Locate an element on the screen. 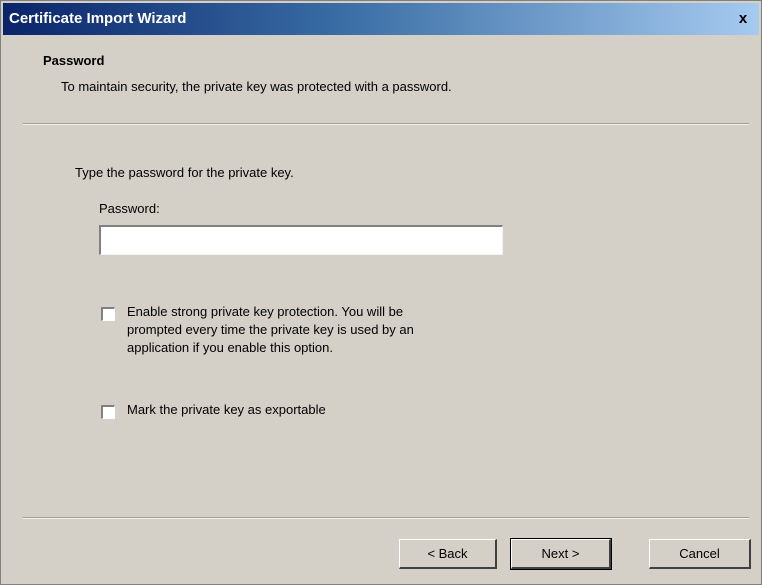 Image resolution: width=762 pixels, height=585 pixels. instruction-text: Type the password for the private key. is located at coordinates (184, 172).